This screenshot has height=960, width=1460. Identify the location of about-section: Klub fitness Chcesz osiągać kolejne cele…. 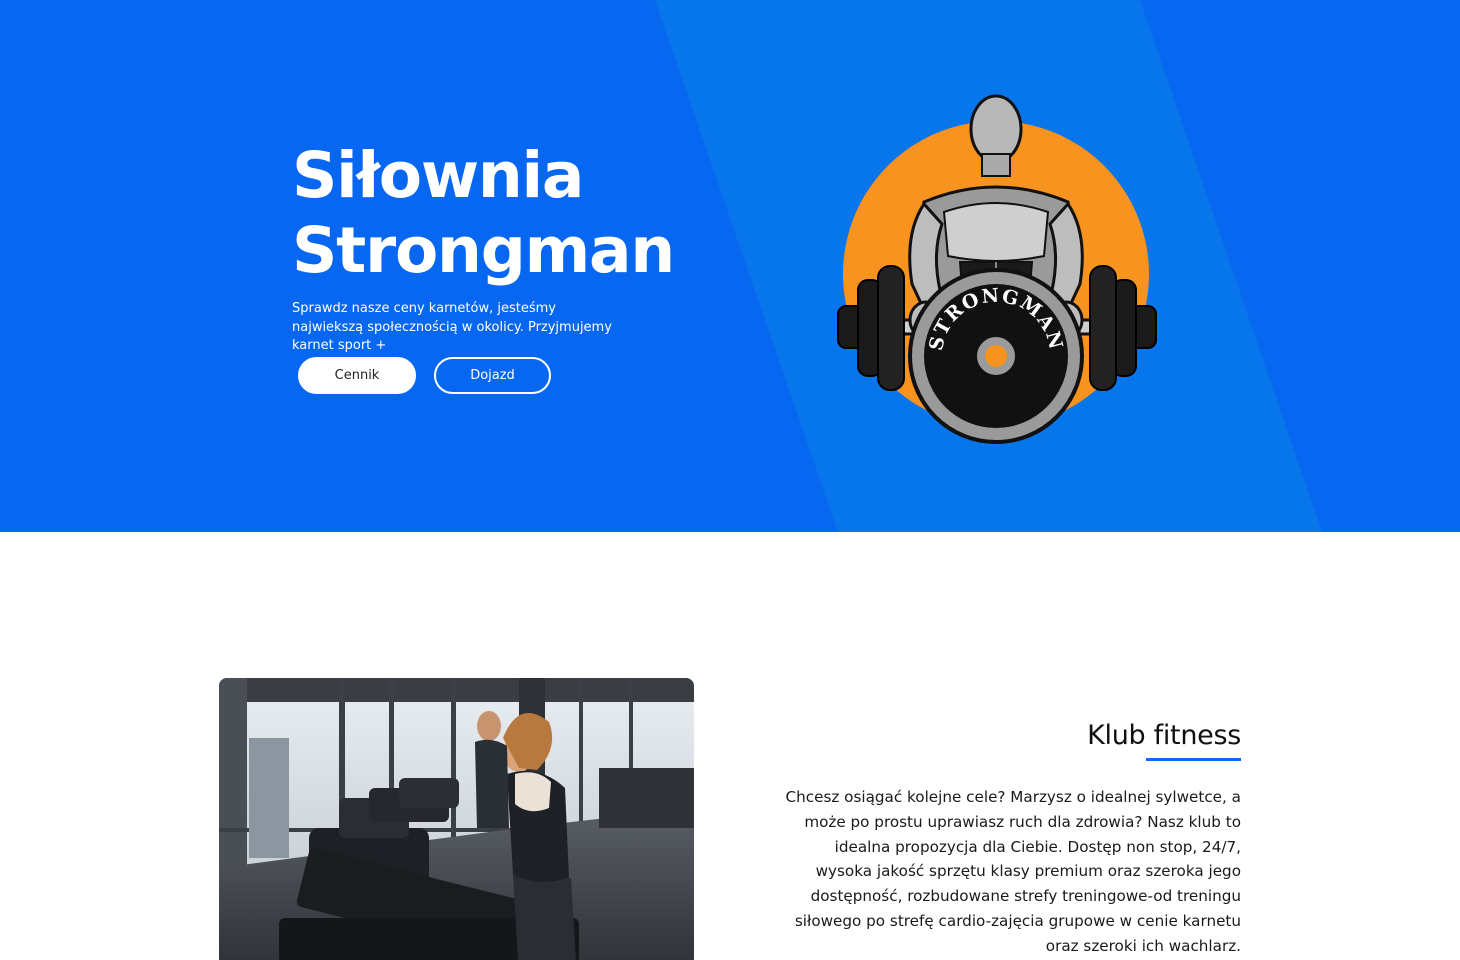
(1011, 839).